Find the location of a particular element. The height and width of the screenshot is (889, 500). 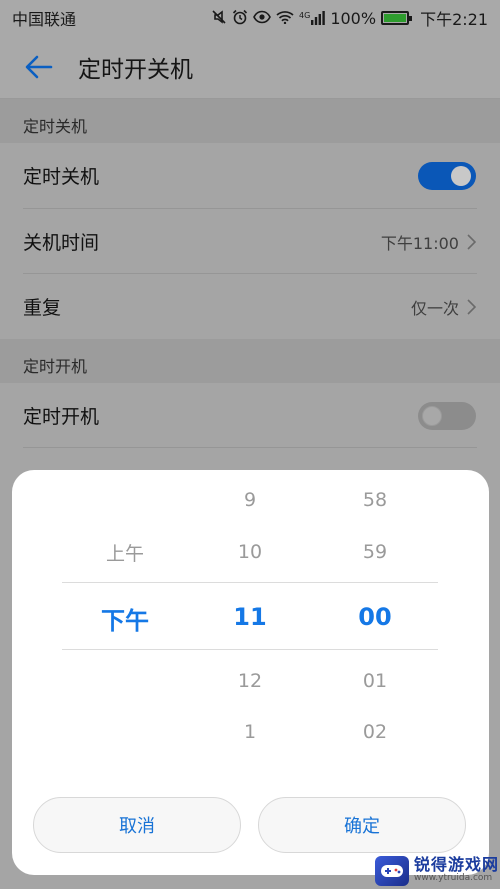

cancel-button: 取消 is located at coordinates (137, 825).